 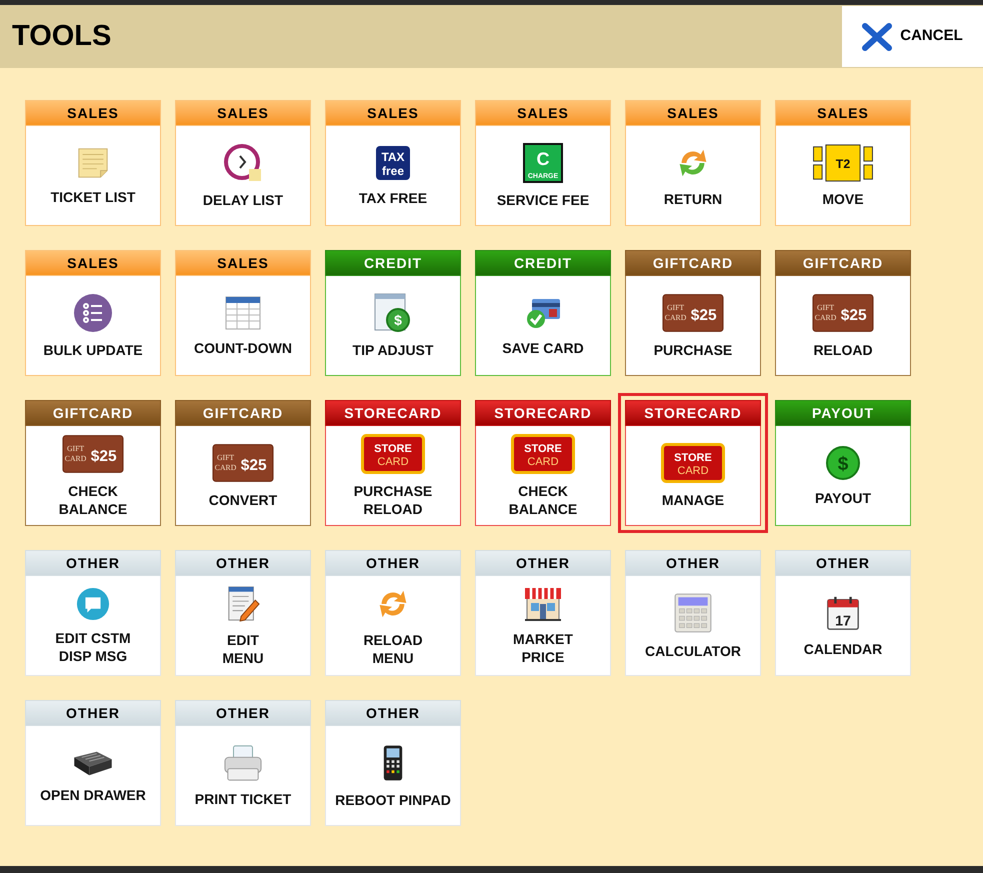 What do you see at coordinates (843, 413) in the screenshot?
I see `category-header: PAYOUT` at bounding box center [843, 413].